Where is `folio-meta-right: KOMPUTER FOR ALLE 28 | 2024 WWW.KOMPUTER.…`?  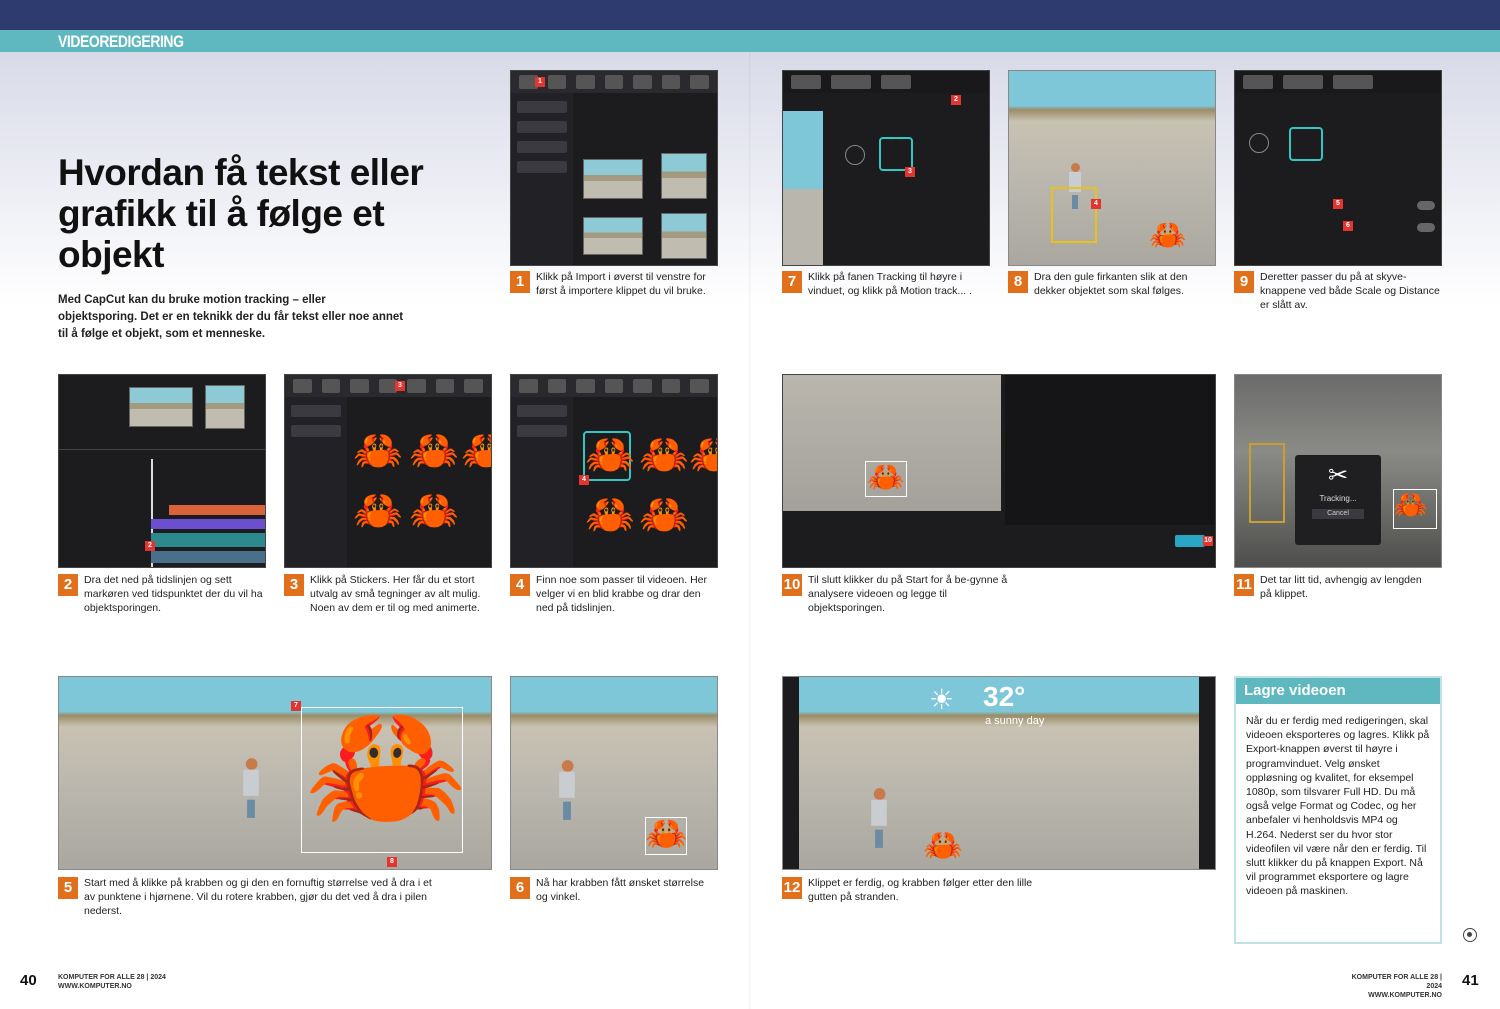 folio-meta-right: KOMPUTER FOR ALLE 28 | 2024 WWW.KOMPUTER.… is located at coordinates (1396, 986).